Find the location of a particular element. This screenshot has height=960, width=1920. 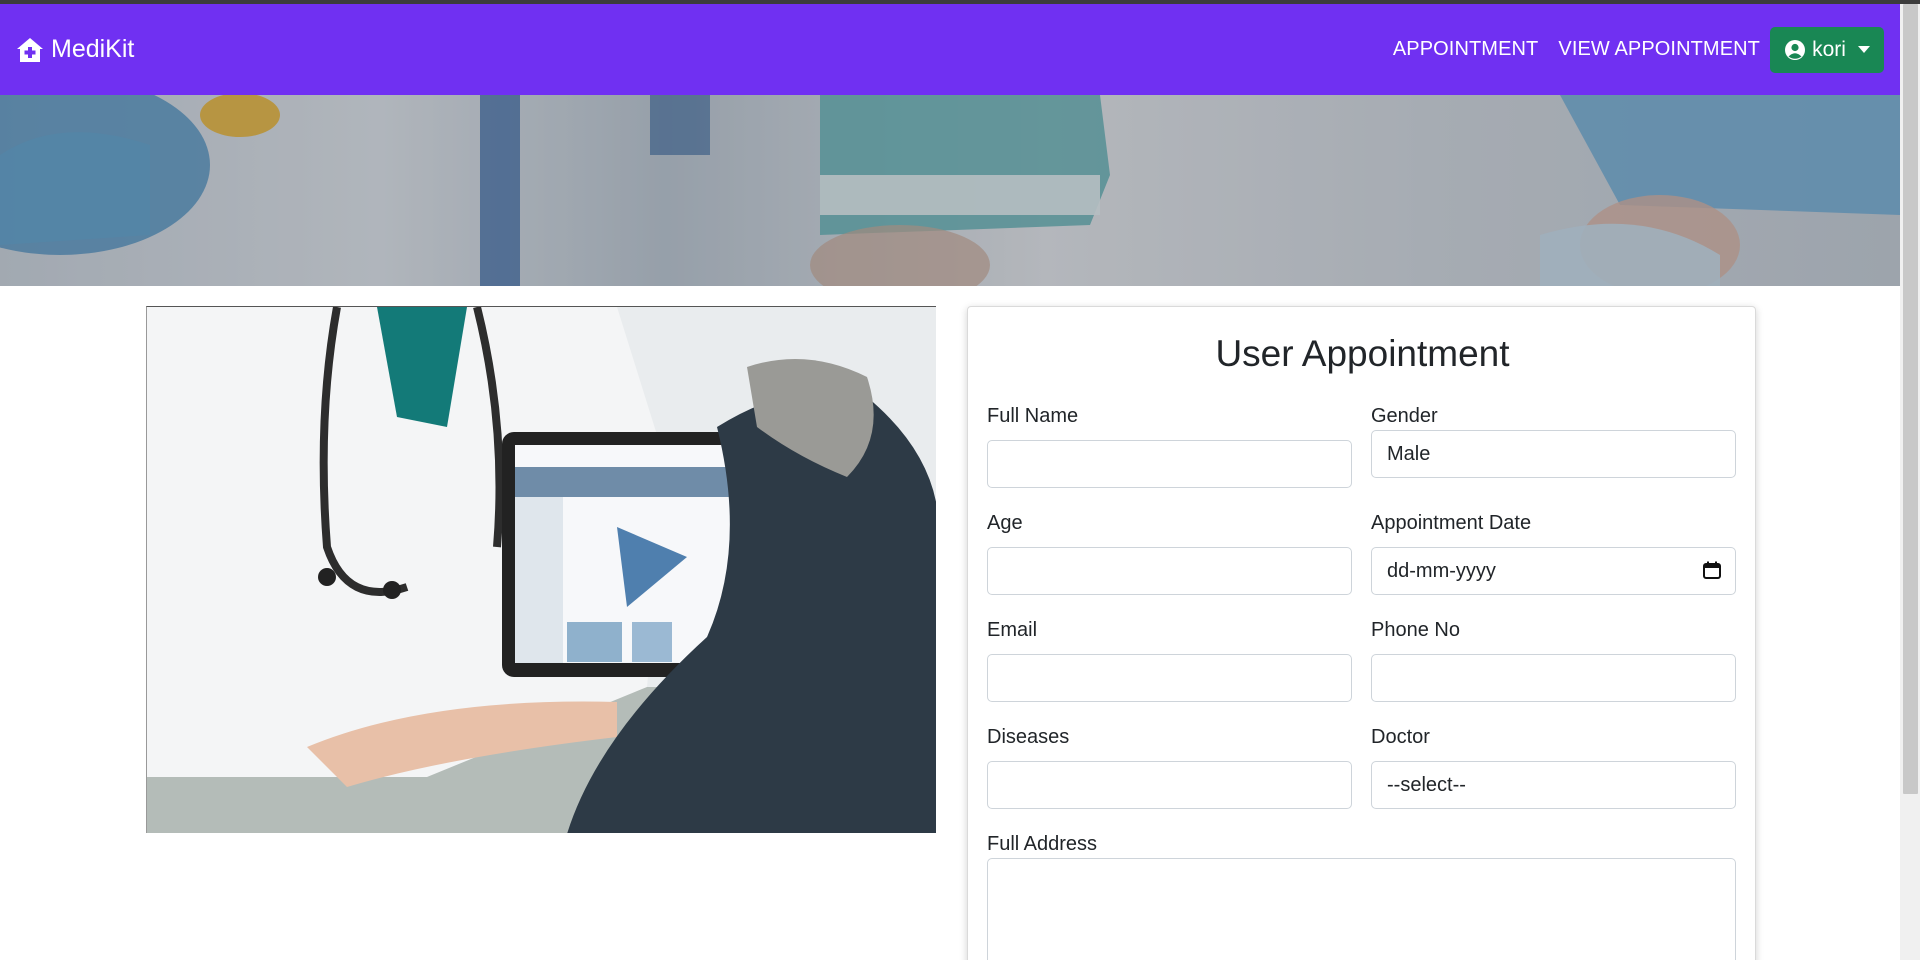

email-input is located at coordinates (1169, 678).